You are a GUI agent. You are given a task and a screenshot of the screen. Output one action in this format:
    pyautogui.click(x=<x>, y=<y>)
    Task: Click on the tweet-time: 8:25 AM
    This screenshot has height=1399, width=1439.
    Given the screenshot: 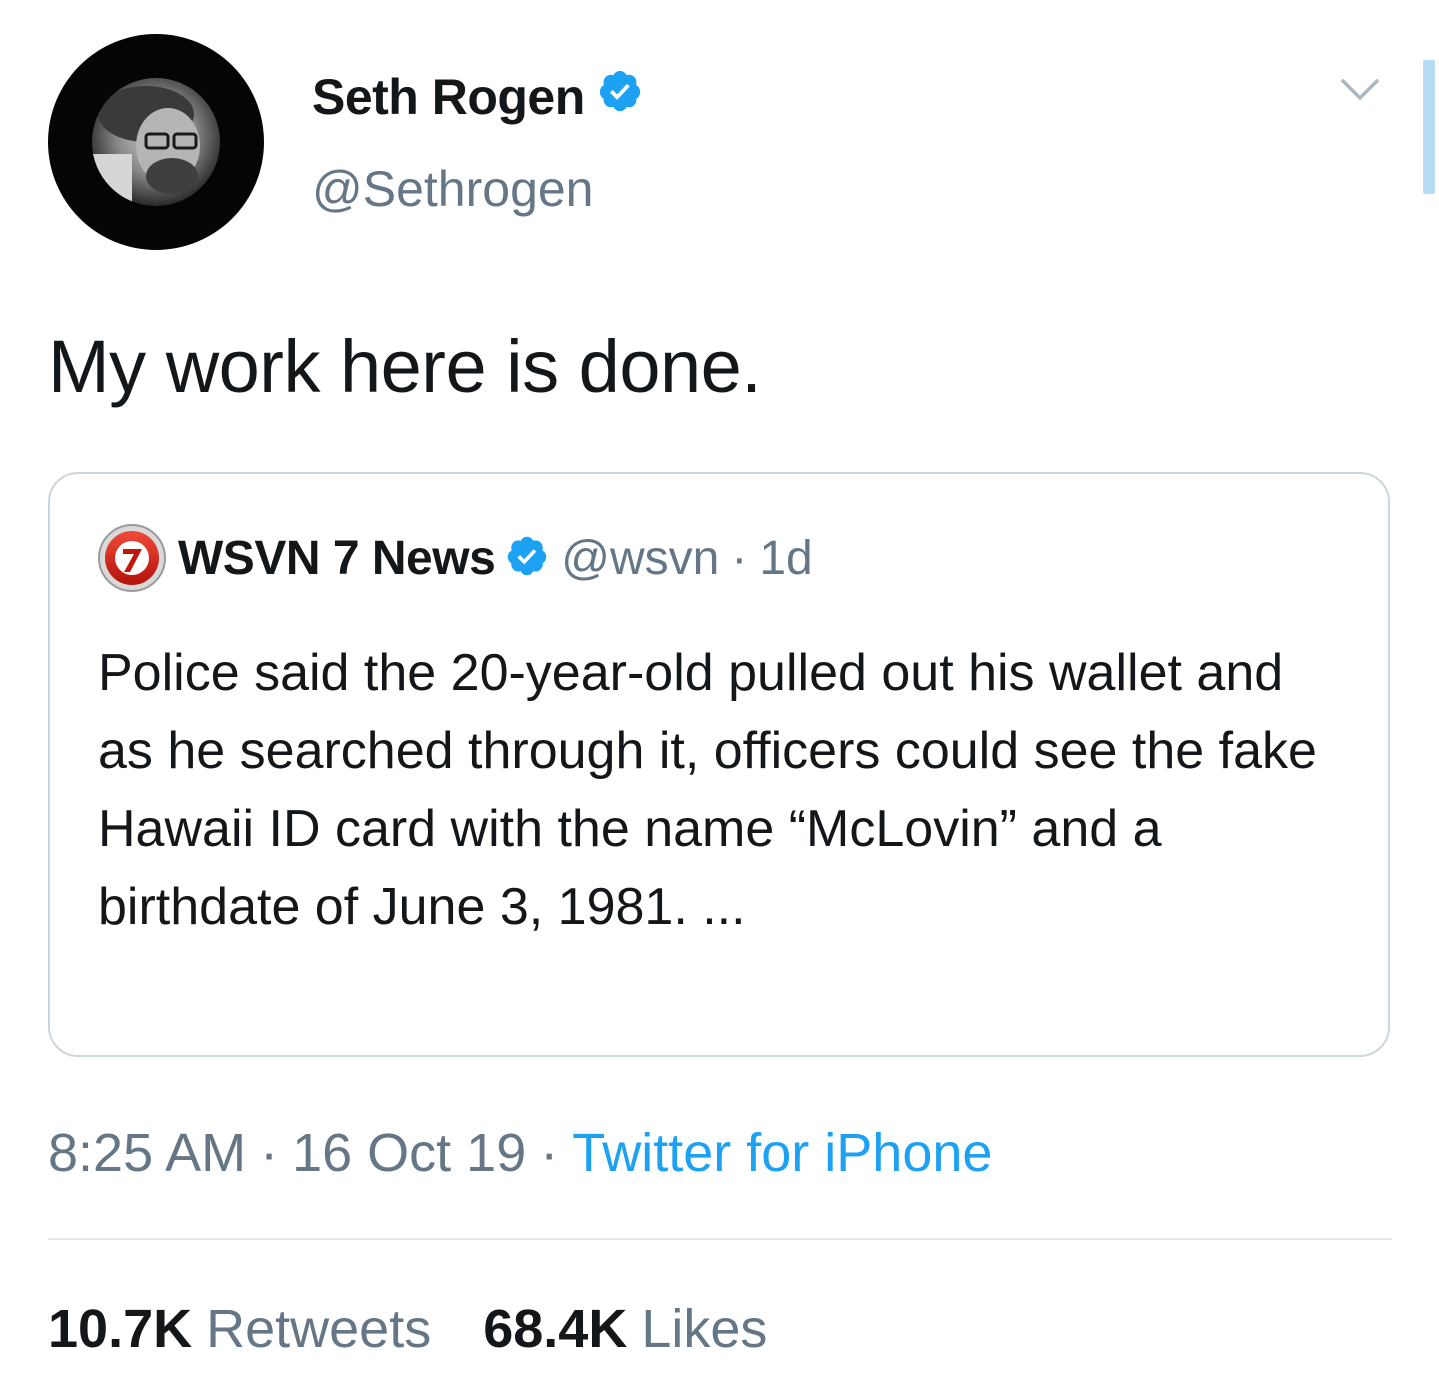 What is the action you would take?
    pyautogui.click(x=147, y=1153)
    